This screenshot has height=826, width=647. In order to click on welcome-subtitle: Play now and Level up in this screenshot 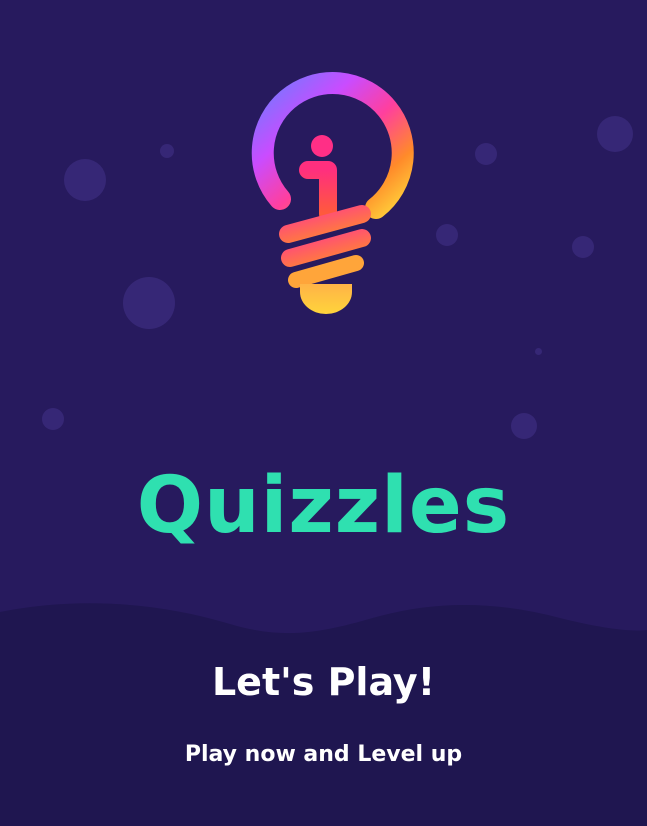, I will do `click(323, 754)`.